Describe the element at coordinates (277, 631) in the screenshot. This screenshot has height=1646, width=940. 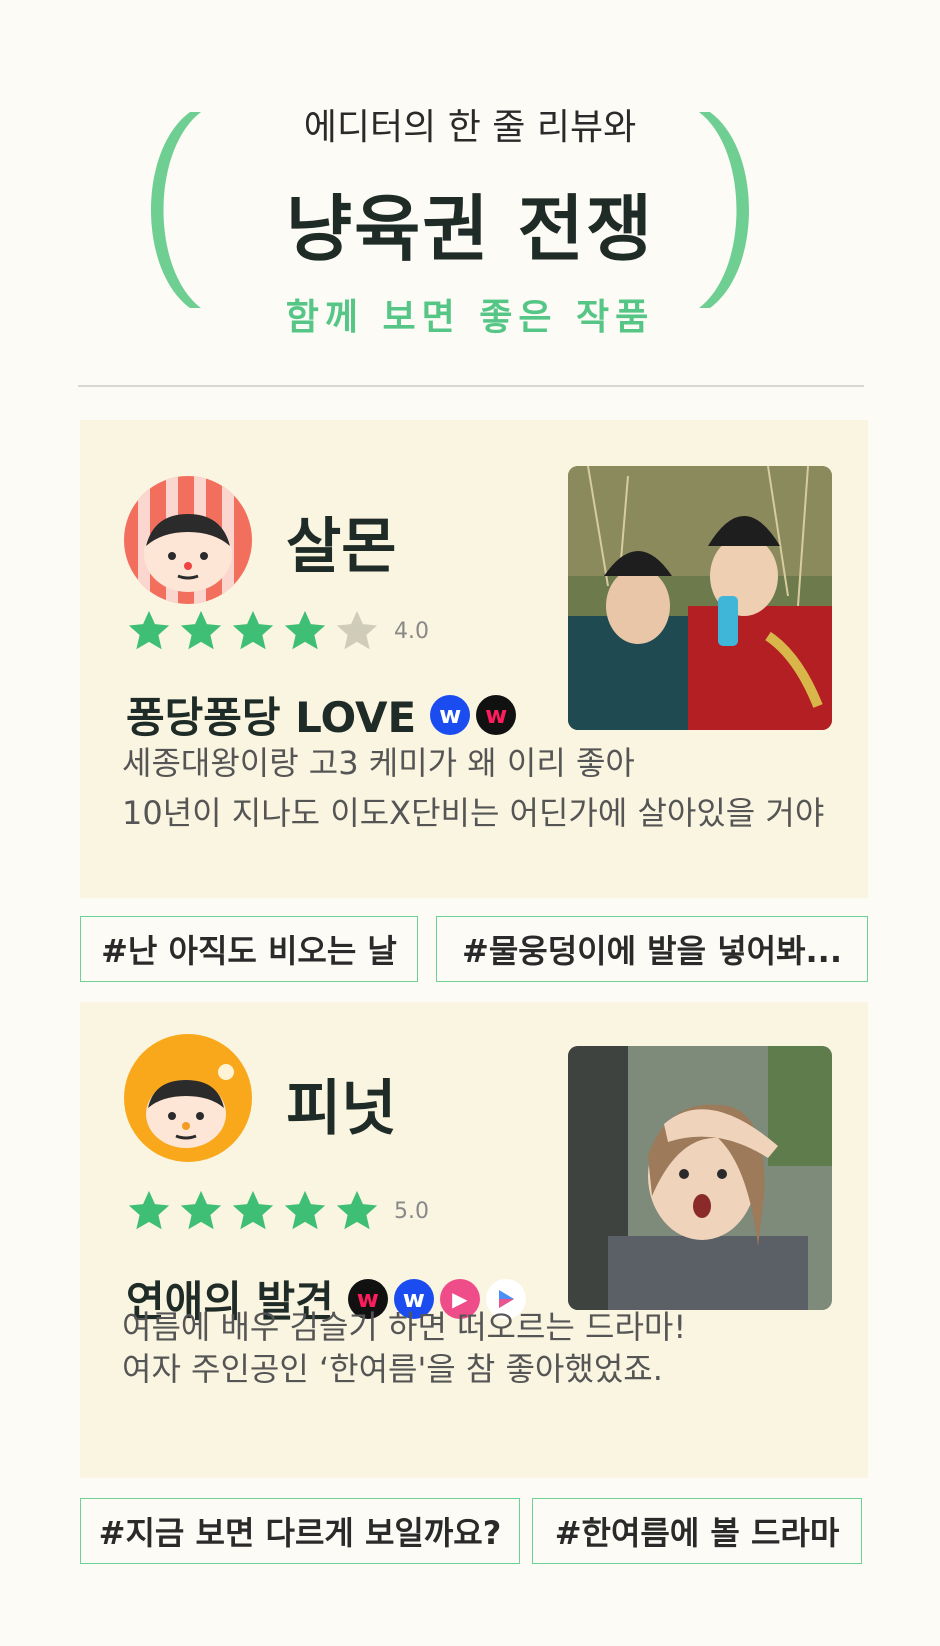
I see `rating-stars: 4.0` at that location.